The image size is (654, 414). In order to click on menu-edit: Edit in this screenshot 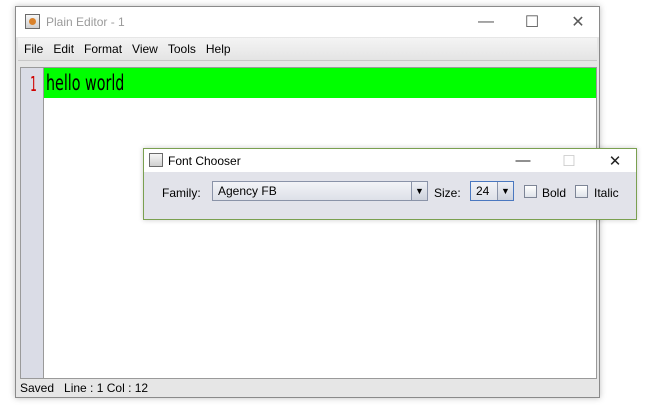, I will do `click(62, 47)`.